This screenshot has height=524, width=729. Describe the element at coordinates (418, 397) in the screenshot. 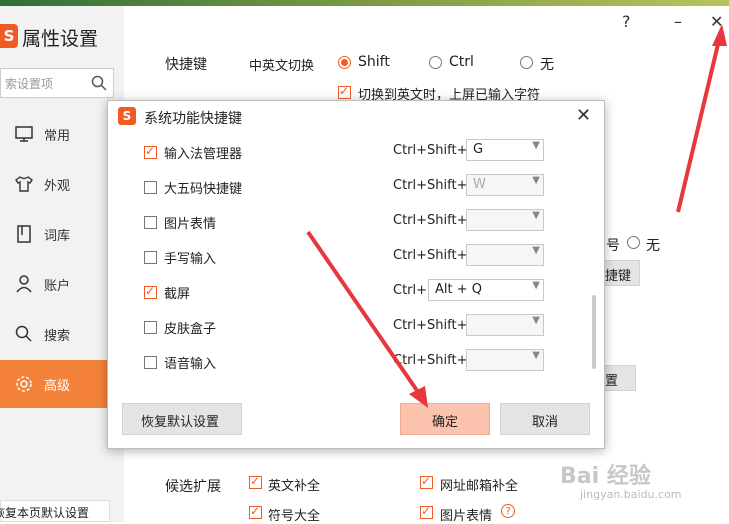

I see `arrow-head-ok-icon` at that location.